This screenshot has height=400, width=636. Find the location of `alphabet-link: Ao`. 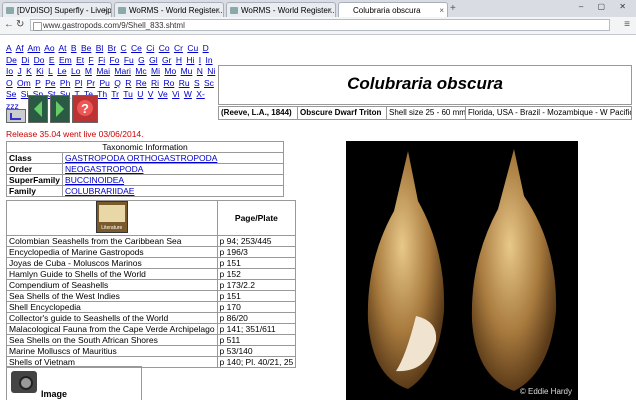

alphabet-link: Ao is located at coordinates (49, 48).